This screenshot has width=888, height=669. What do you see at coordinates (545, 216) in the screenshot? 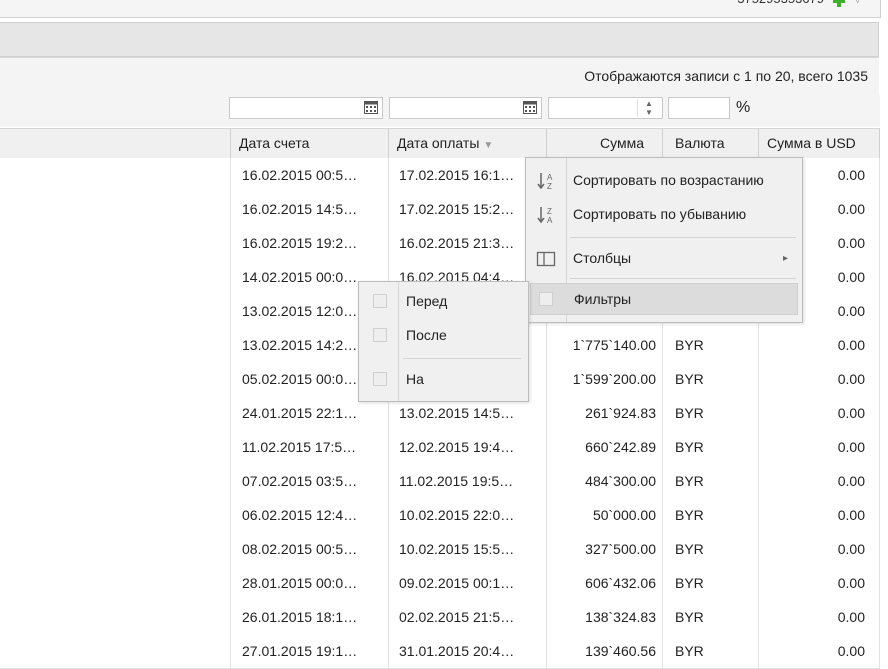
I see `sort-descending-icon: Z A` at bounding box center [545, 216].